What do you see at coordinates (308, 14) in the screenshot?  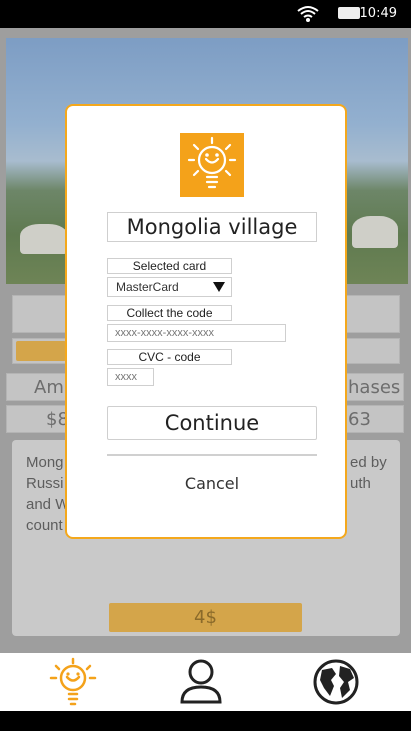 I see `wifi-icon` at bounding box center [308, 14].